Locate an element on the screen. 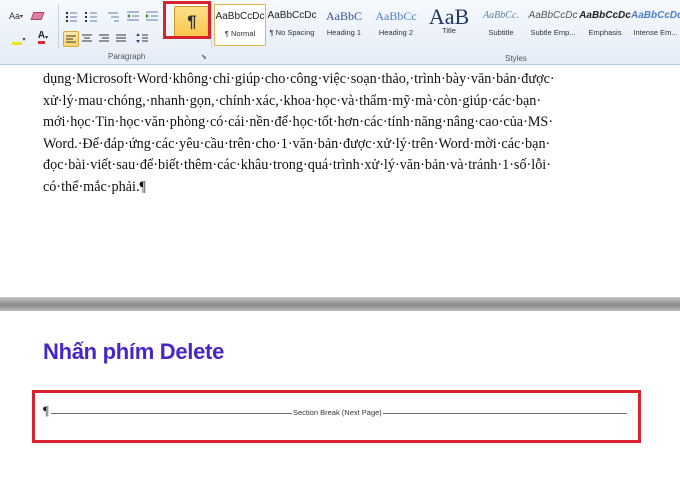  pilcrow-mark: ¶ is located at coordinates (46, 410).